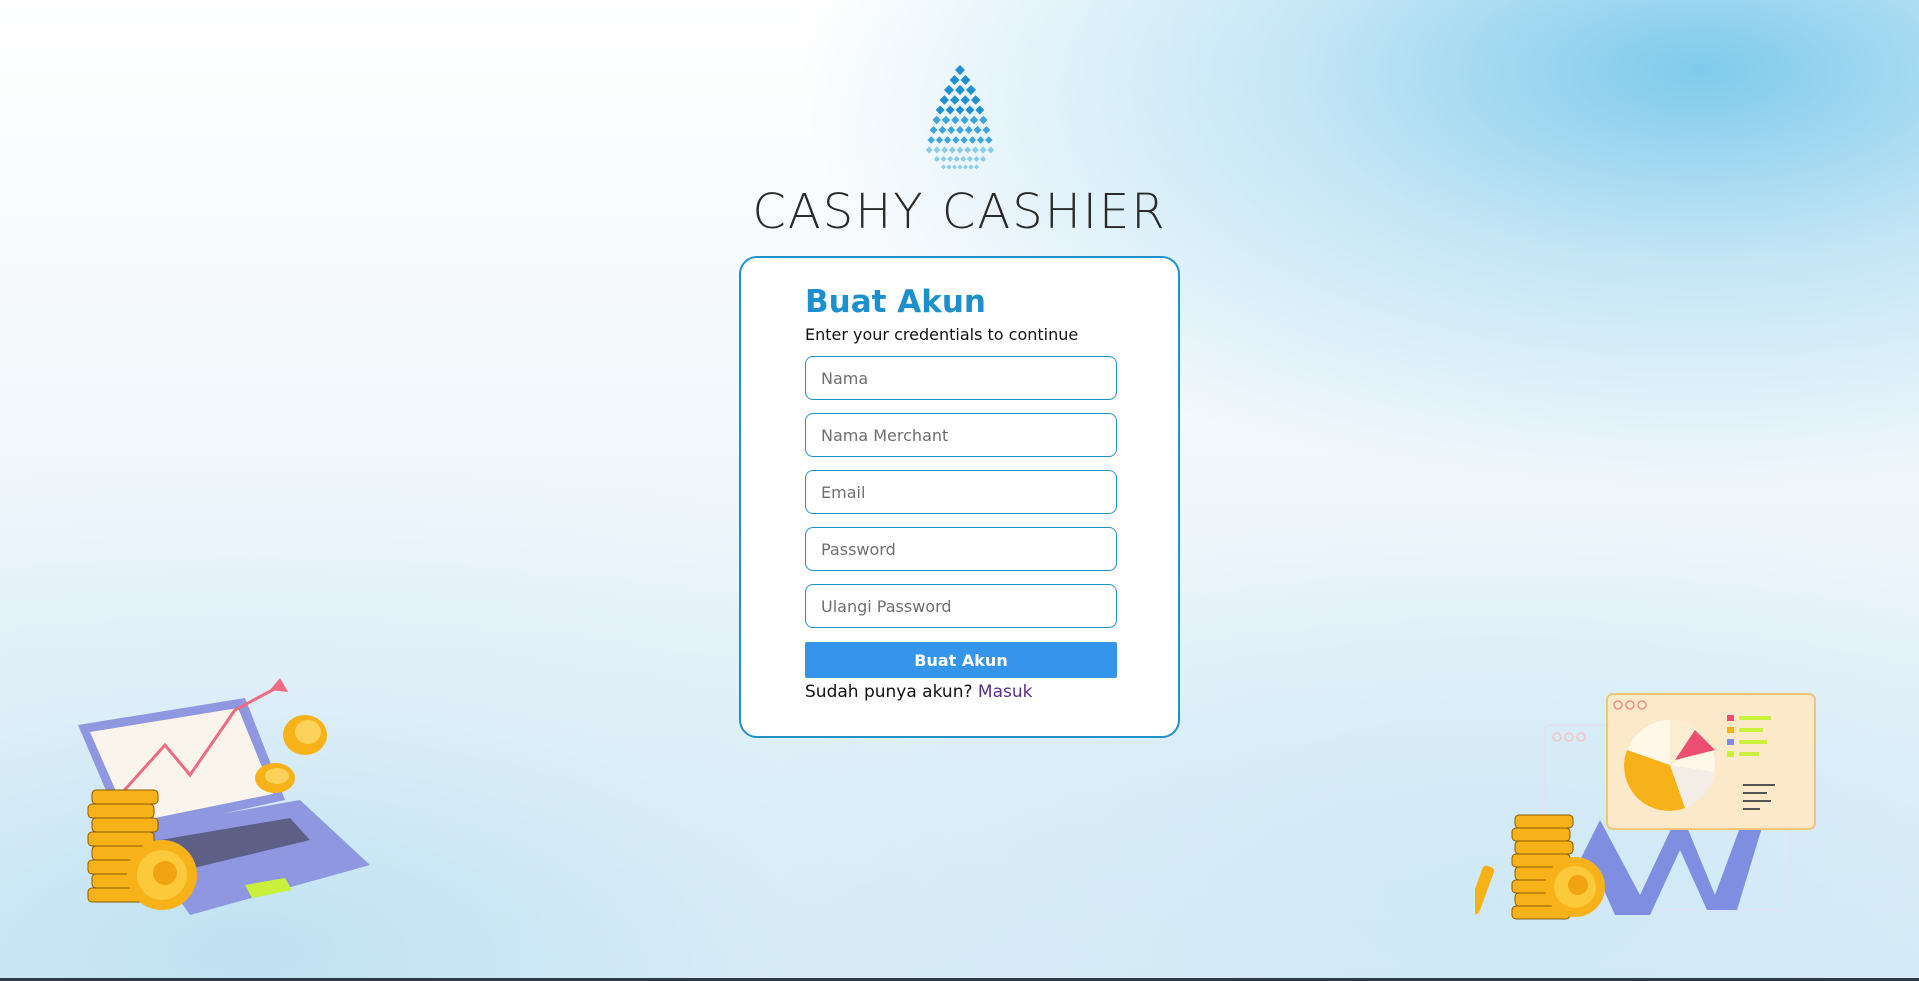  I want to click on form-subtitle: Enter your credentials to continue, so click(942, 335).